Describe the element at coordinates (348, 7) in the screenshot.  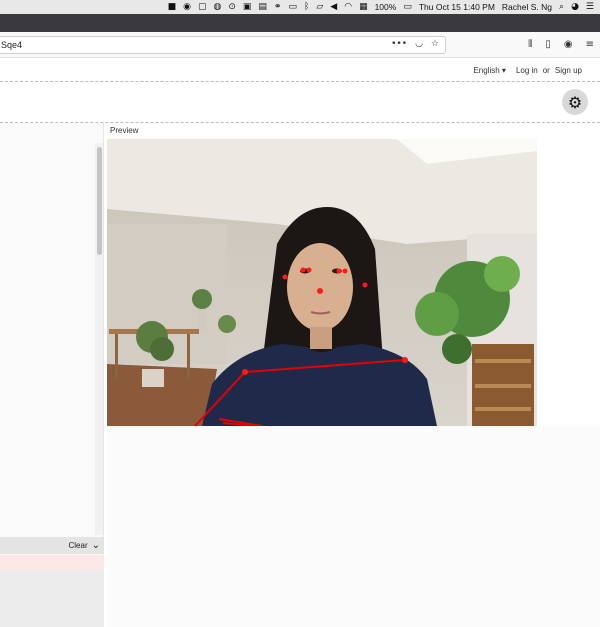
I see `wifi-icon: ◠` at that location.